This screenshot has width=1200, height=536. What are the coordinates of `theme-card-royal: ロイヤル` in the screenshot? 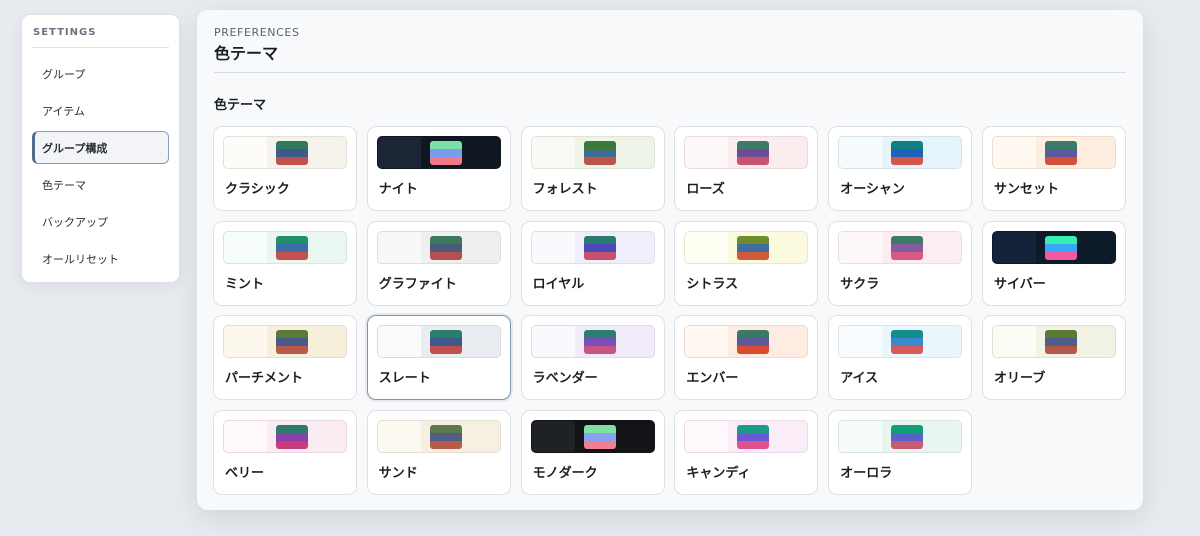 It's located at (592, 263).